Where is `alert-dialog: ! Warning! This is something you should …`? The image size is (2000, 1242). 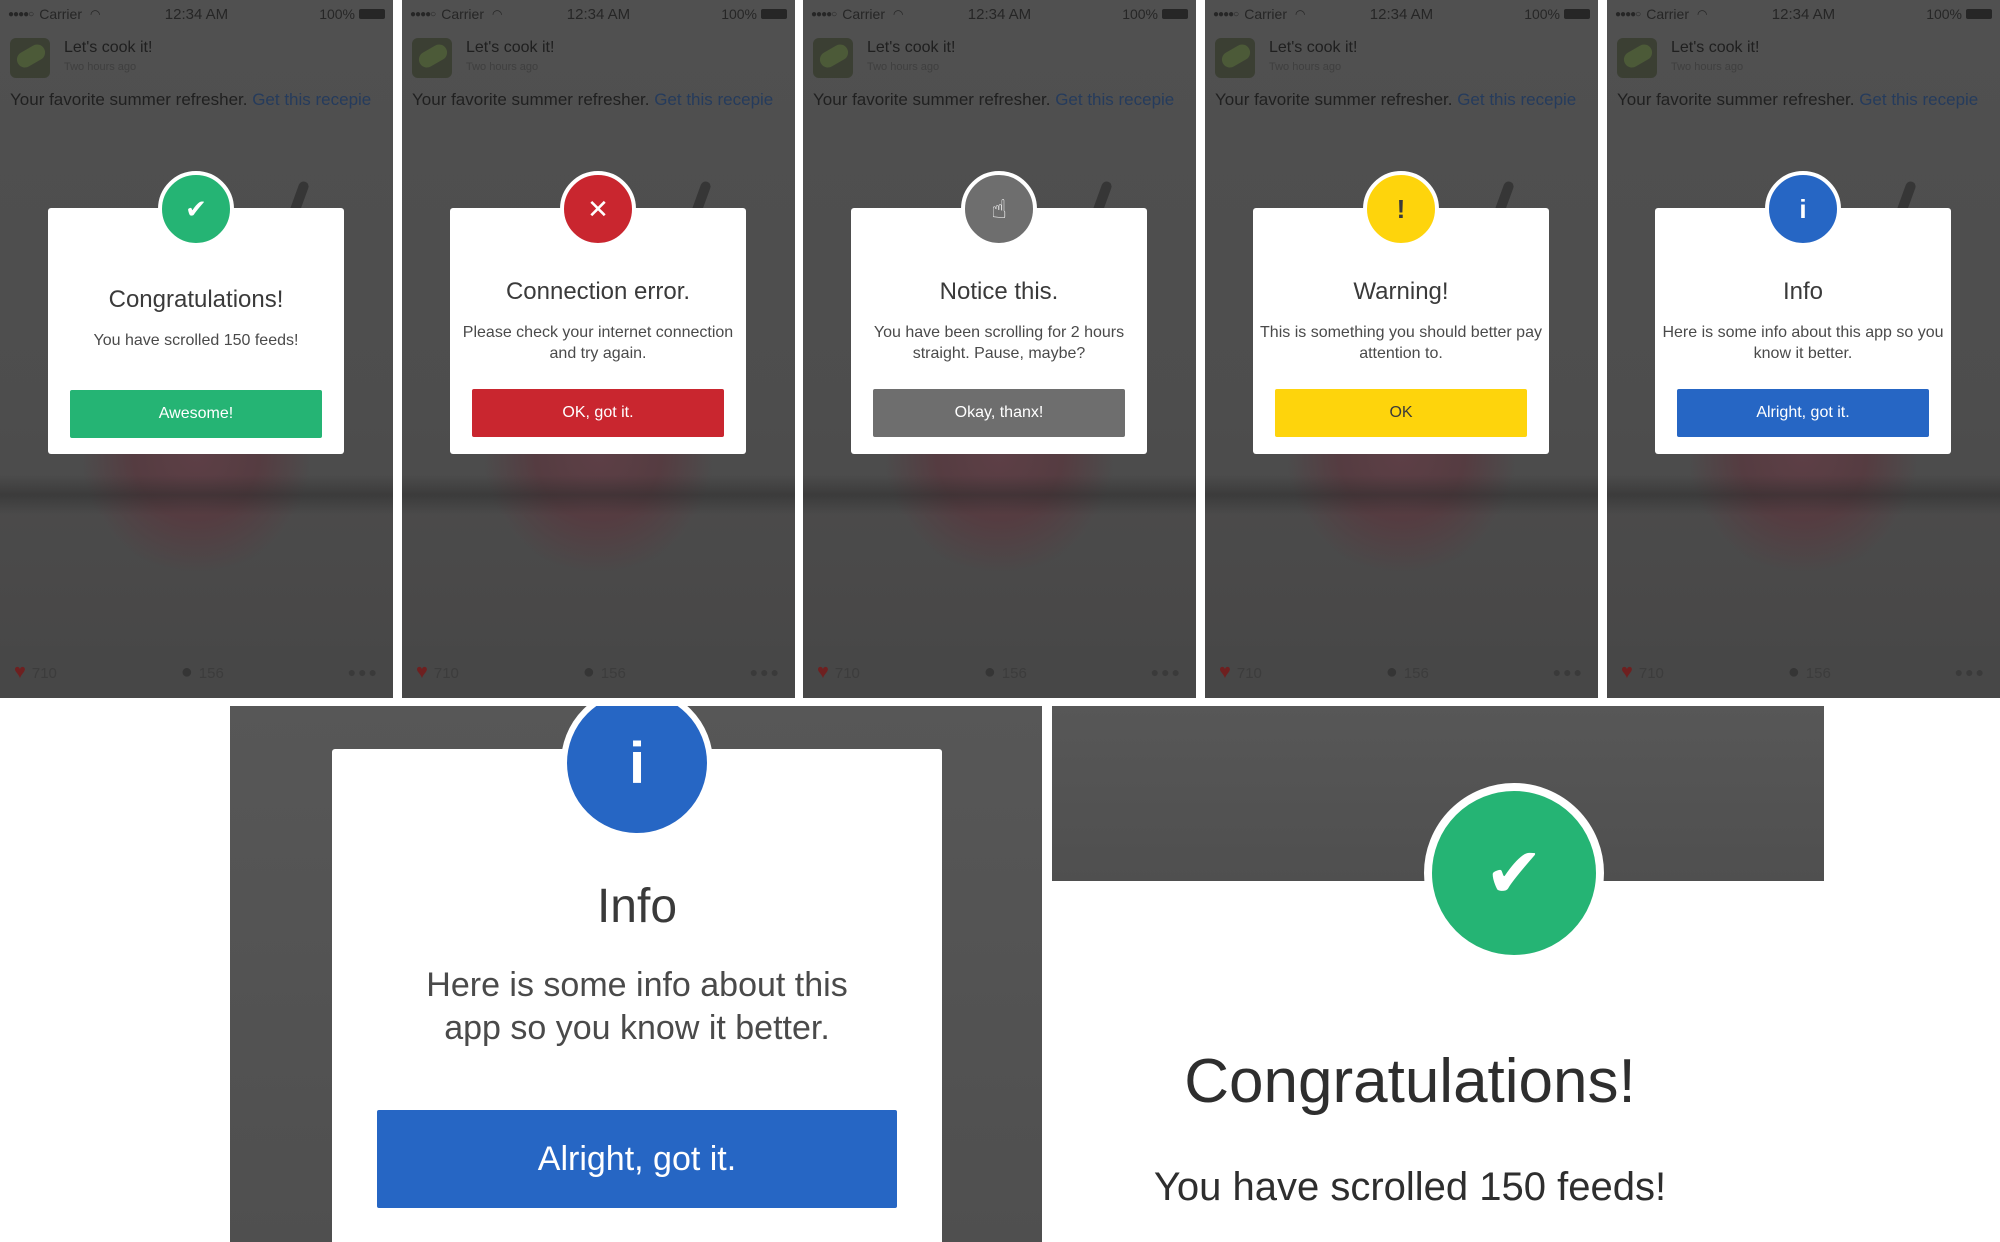
alert-dialog: ! Warning! This is something you should … is located at coordinates (1401, 312).